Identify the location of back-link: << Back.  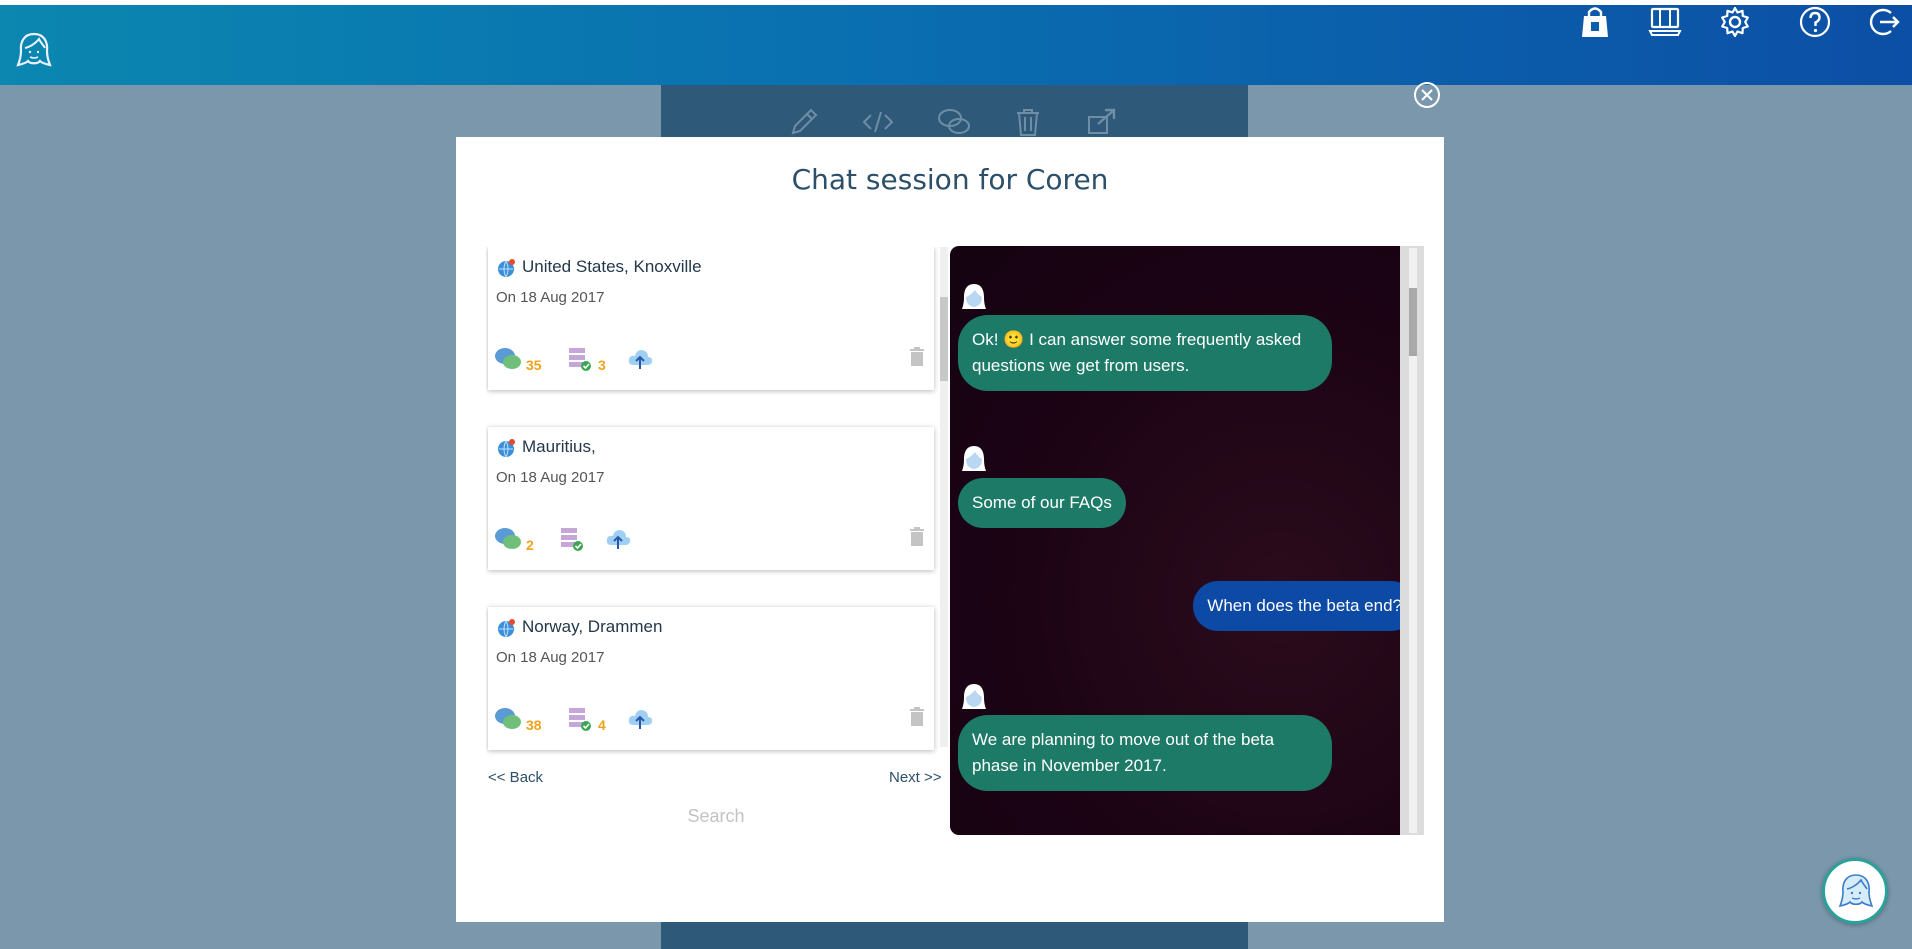
(515, 777).